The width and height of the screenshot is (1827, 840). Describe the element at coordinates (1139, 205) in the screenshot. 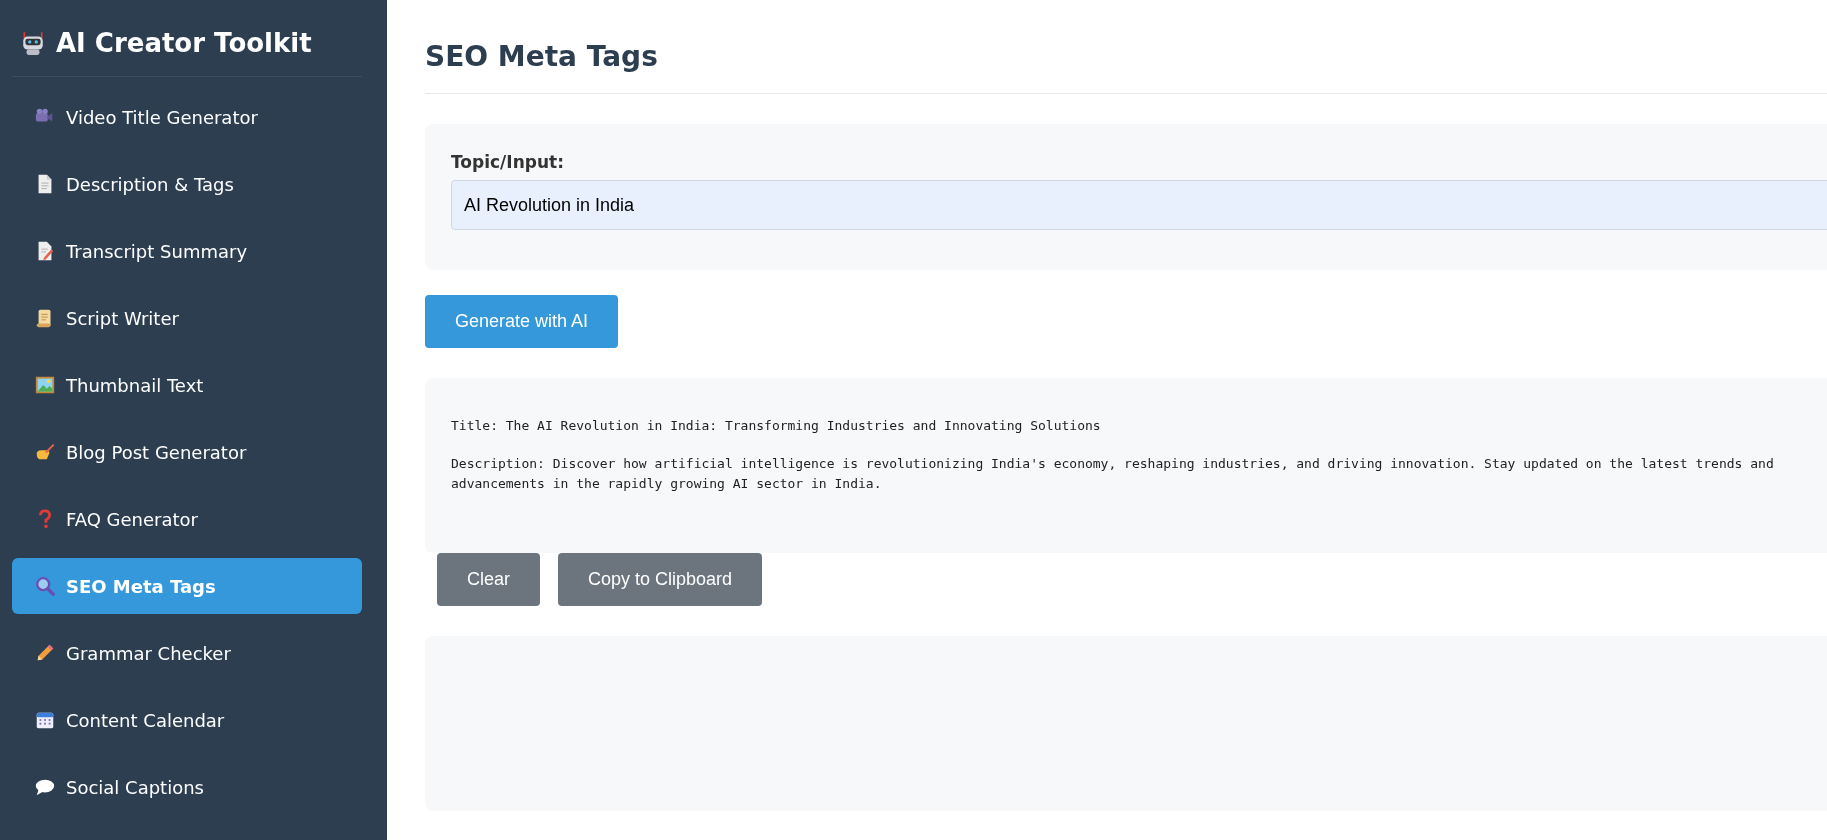

I see `topic-input: AI Revolution in India` at that location.